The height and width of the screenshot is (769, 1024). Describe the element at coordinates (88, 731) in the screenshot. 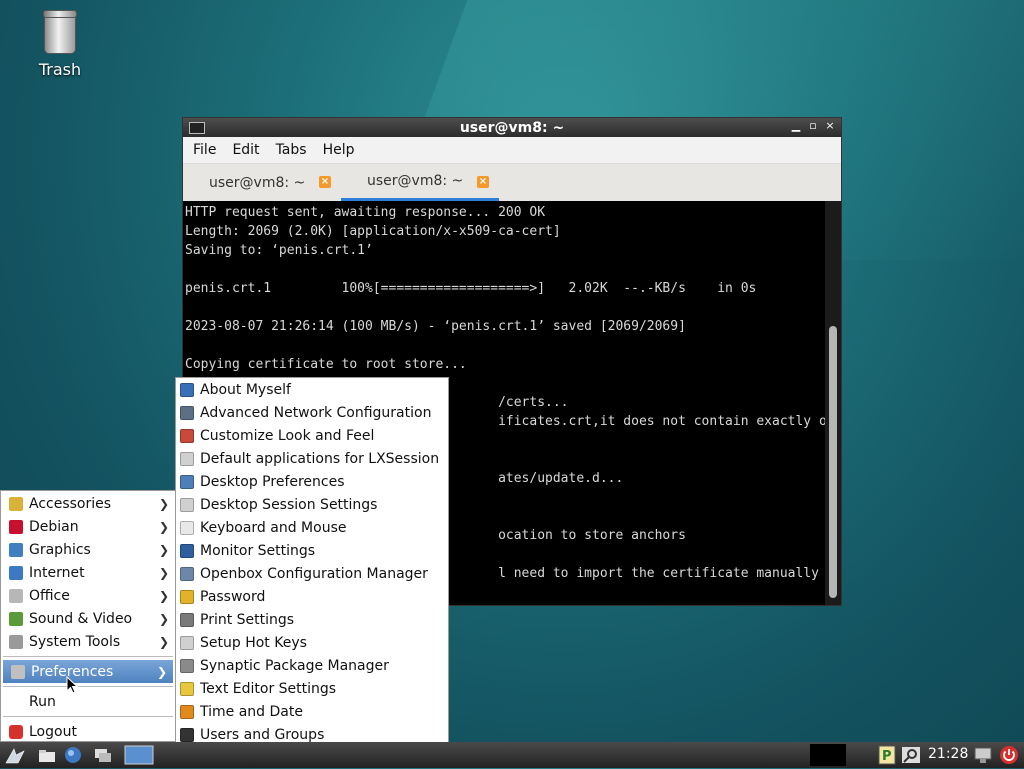

I see `menu-item-logout: Logout` at that location.